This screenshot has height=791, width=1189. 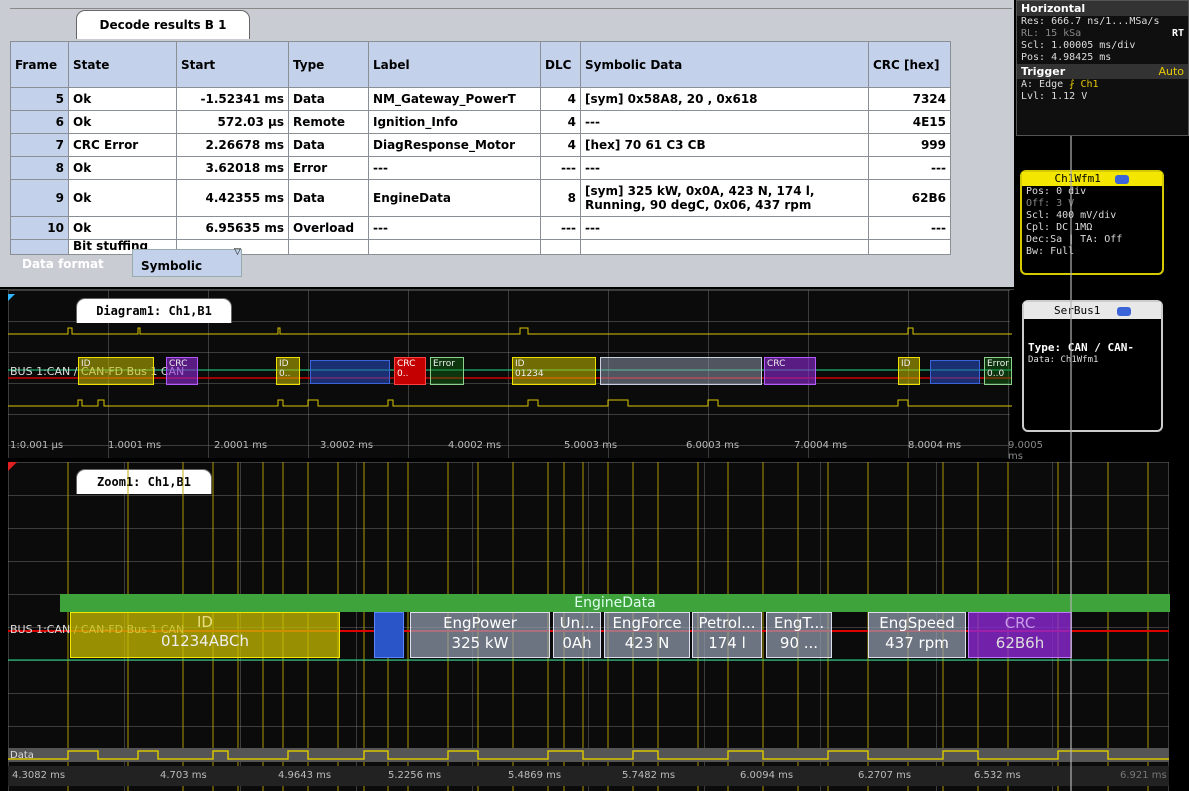 I want to click on table-row: 8 Ok 3.62018 ms Error --- --- --- ---, so click(x=480, y=168).